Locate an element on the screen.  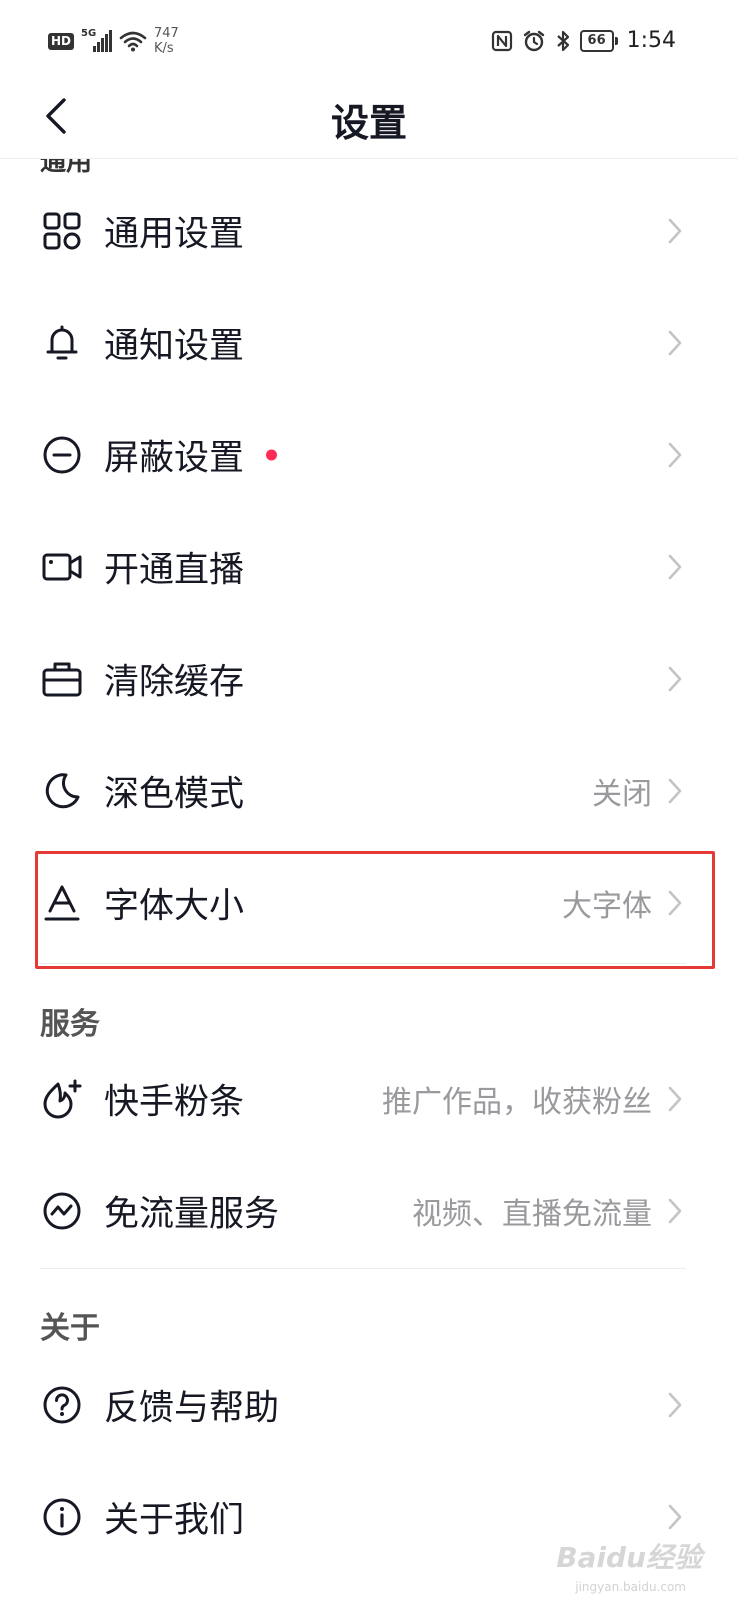
moon-icon is located at coordinates (62, 791).